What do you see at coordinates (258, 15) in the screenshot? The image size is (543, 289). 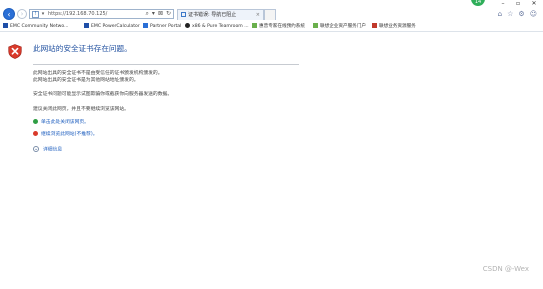 I see `tab-close-icon: ×` at bounding box center [258, 15].